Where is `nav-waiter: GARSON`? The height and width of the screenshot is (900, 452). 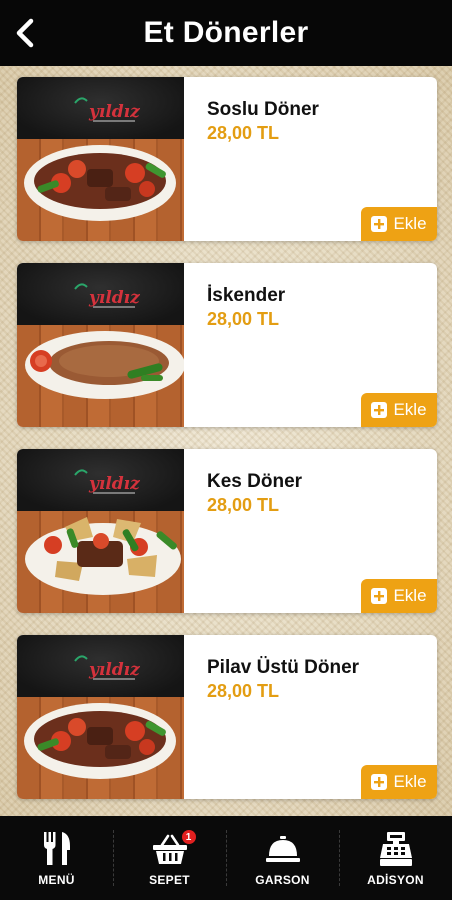 nav-waiter: GARSON is located at coordinates (282, 858).